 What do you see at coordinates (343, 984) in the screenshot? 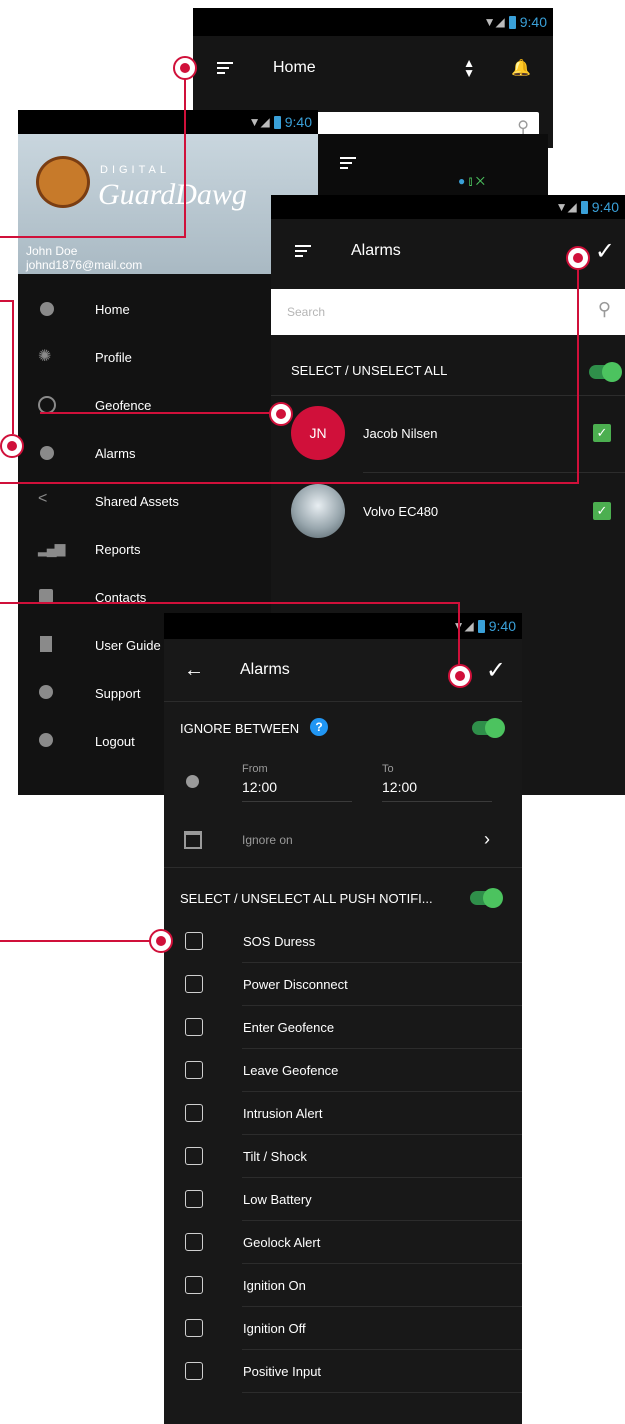
I see `notification-item-power-disconnect: Power Disconnect` at bounding box center [343, 984].